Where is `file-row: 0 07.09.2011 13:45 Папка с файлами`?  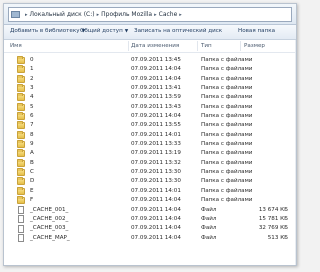 file-row: 0 07.09.2011 13:45 Папка с файлами is located at coordinates (150, 60).